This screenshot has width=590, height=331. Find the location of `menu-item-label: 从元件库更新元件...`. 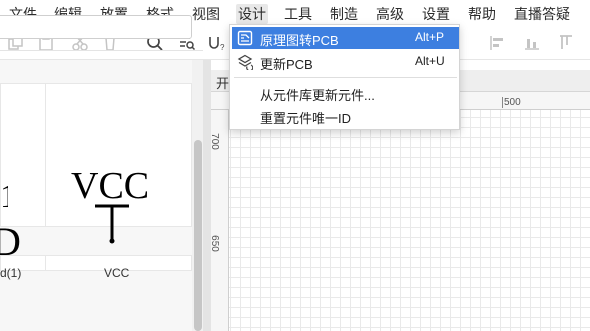

menu-item-label: 从元件库更新元件... is located at coordinates (317, 95).